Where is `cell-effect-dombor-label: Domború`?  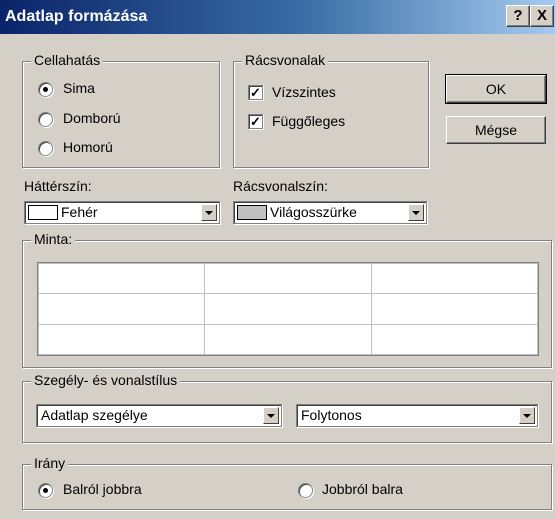
cell-effect-dombor-label: Domború is located at coordinates (92, 118).